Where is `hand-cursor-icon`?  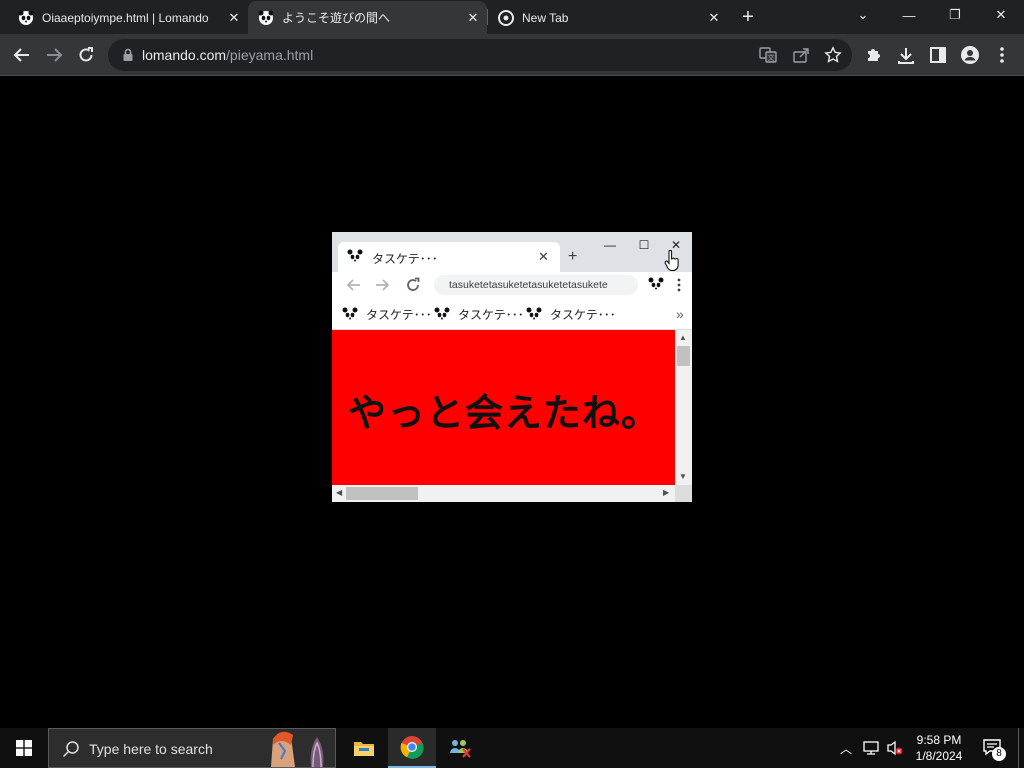 hand-cursor-icon is located at coordinates (671, 260).